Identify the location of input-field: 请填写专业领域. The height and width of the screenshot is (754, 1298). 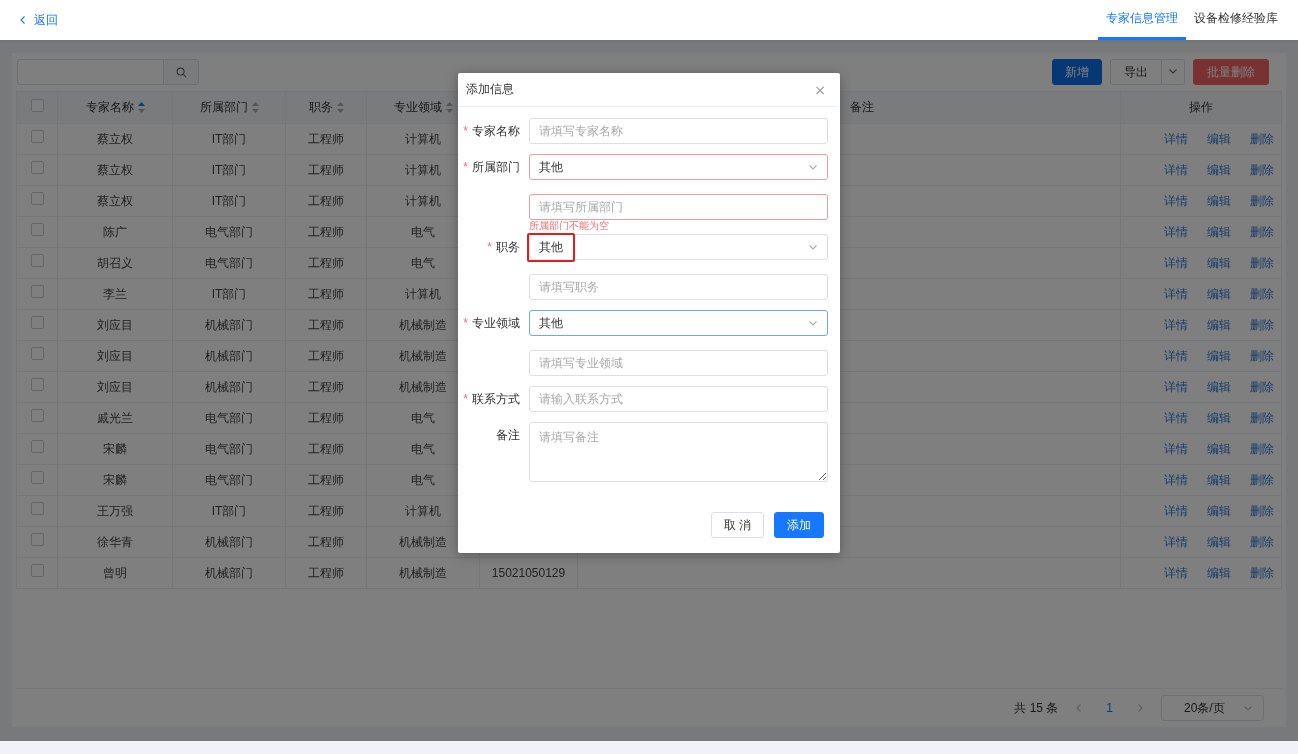
(678, 363).